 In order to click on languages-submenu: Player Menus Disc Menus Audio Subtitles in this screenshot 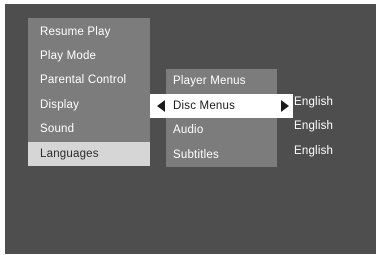, I will do `click(221, 118)`.